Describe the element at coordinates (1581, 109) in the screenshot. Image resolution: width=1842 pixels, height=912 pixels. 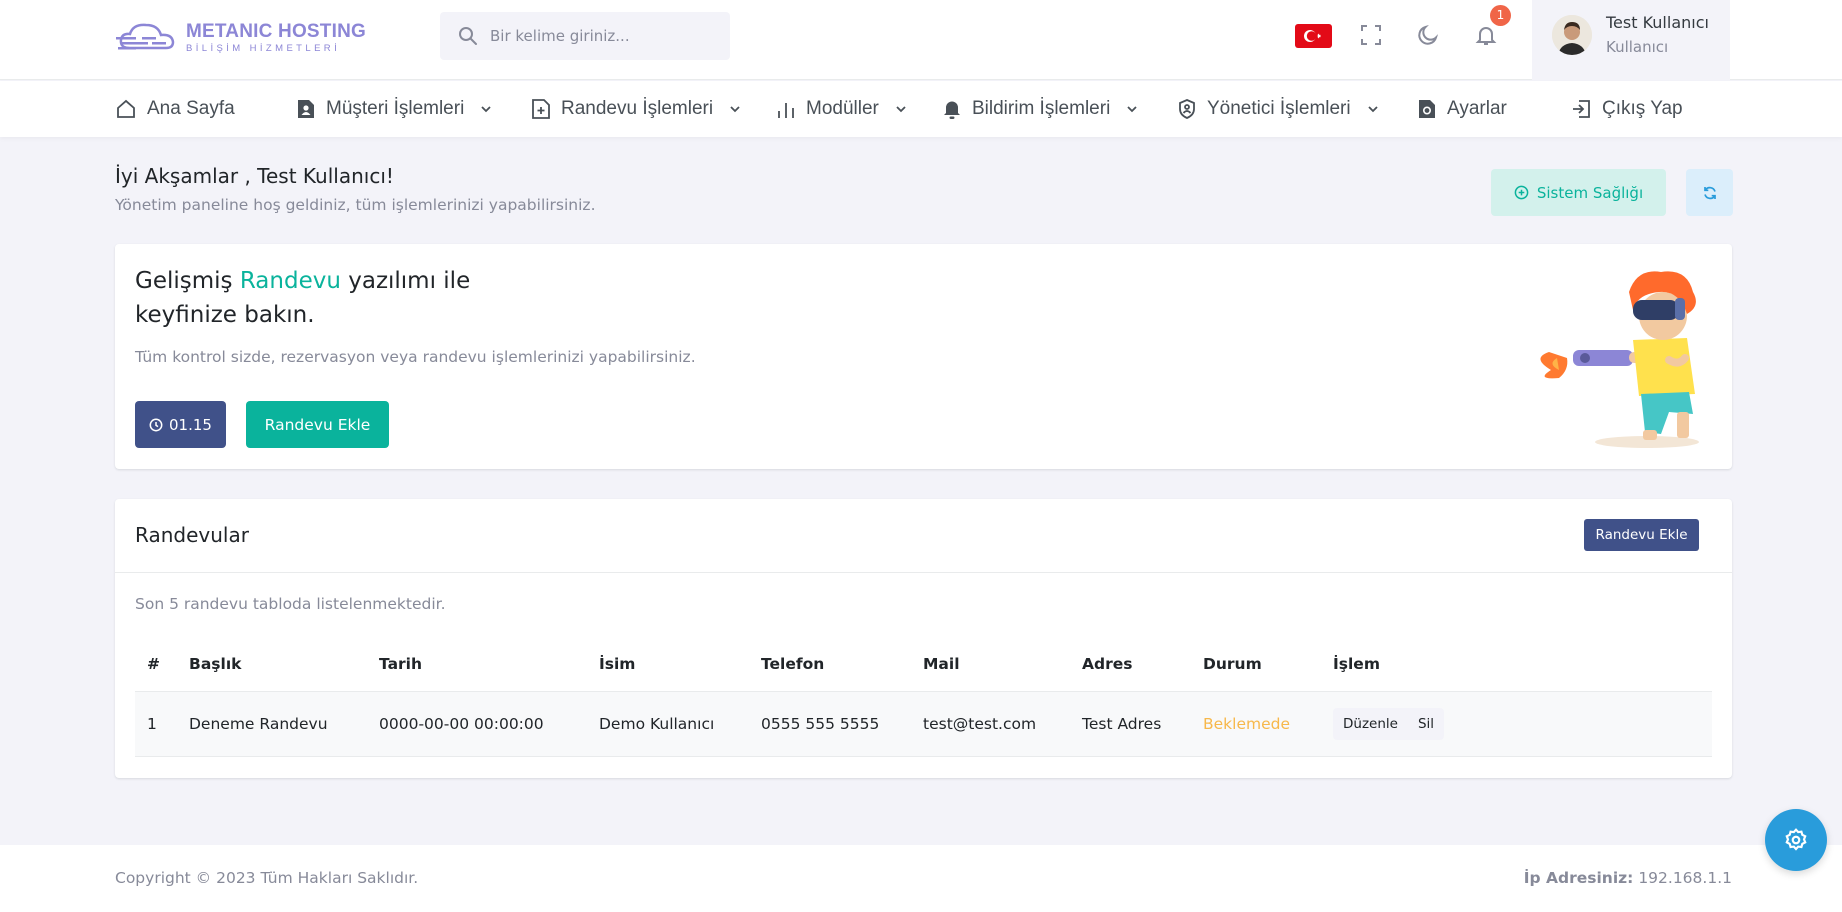
I see `logout-icon` at that location.